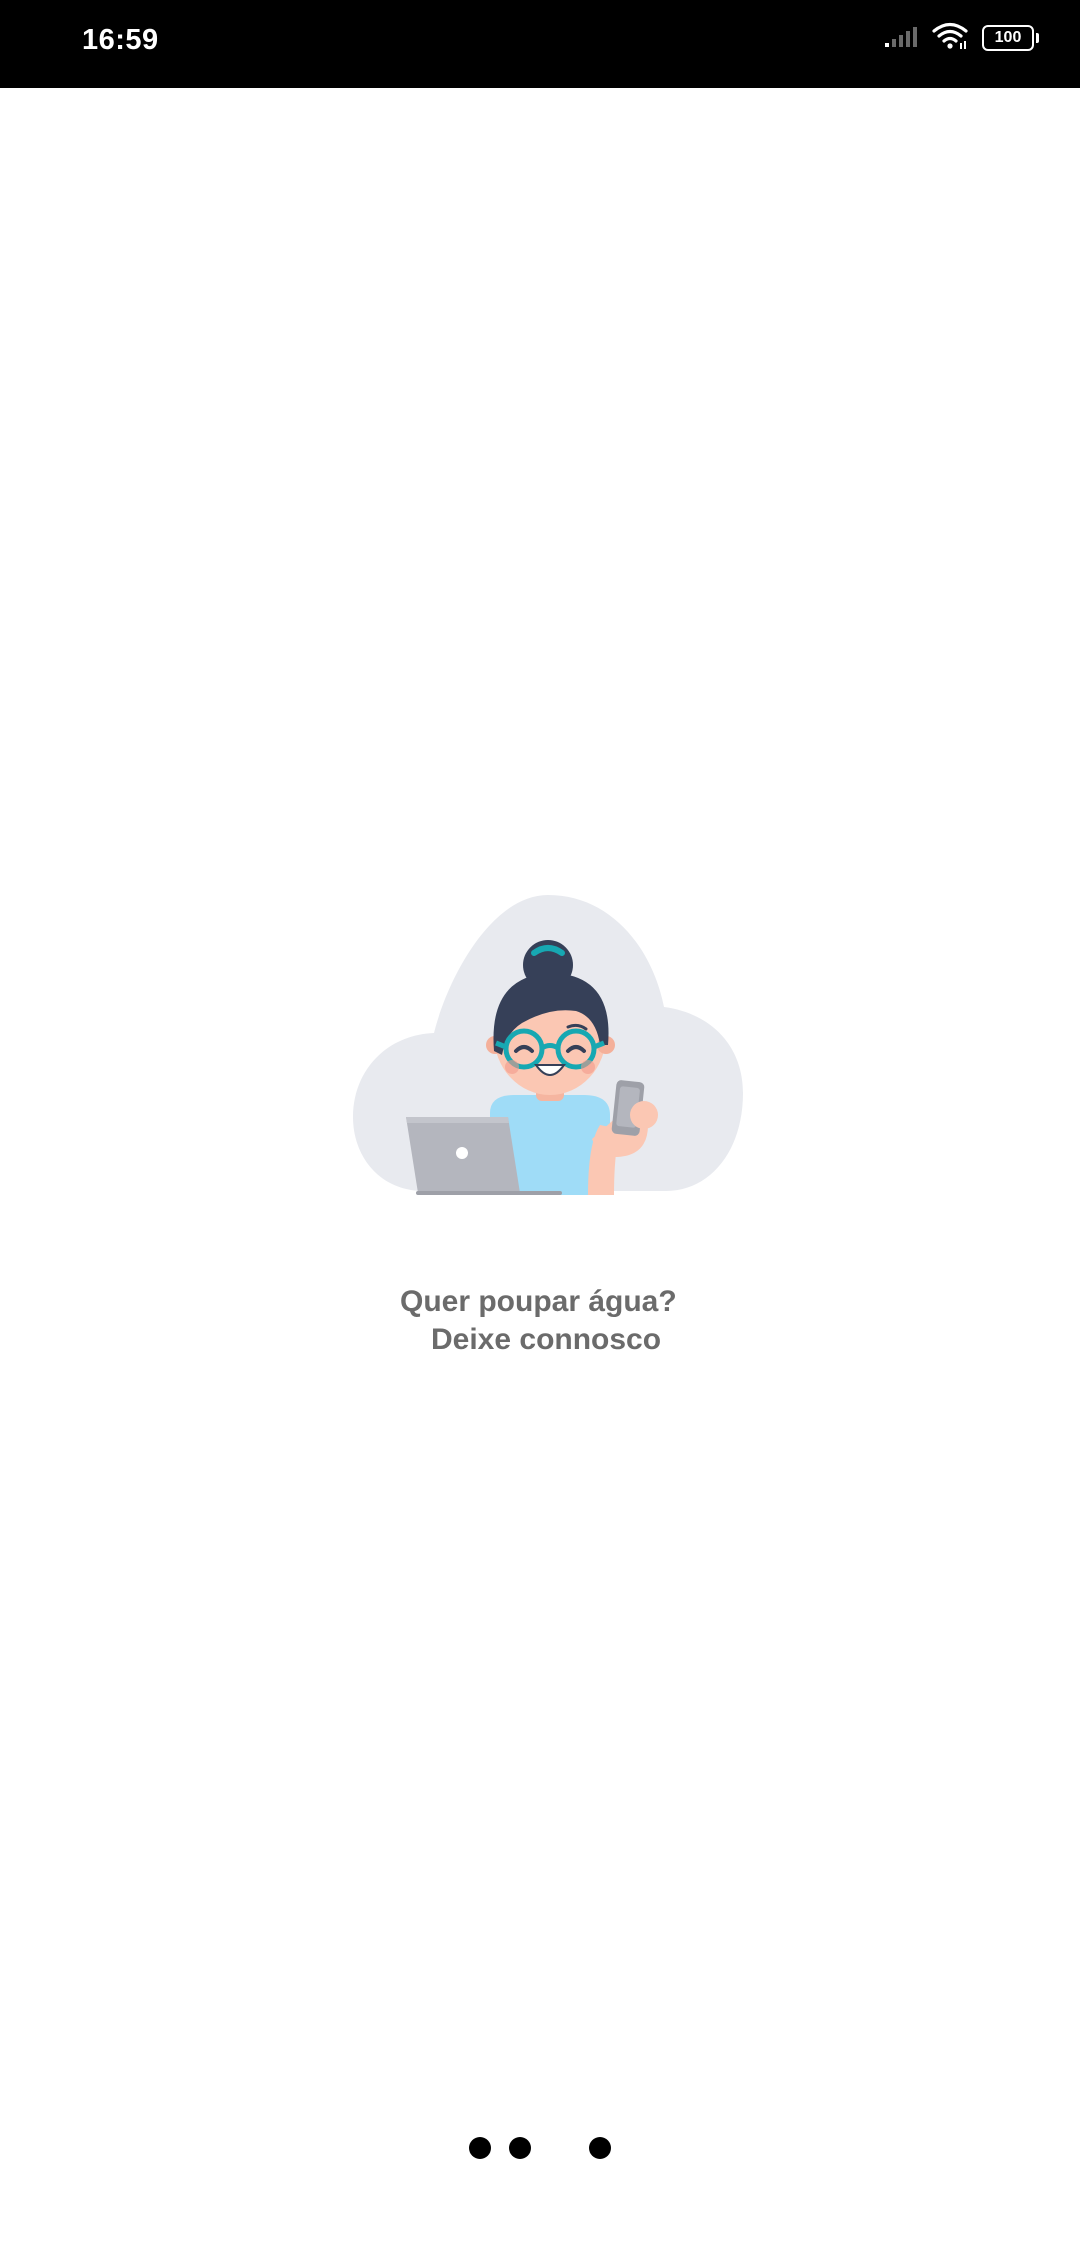 The width and height of the screenshot is (1080, 2246). Describe the element at coordinates (950, 38) in the screenshot. I see `wifi-icon` at that location.